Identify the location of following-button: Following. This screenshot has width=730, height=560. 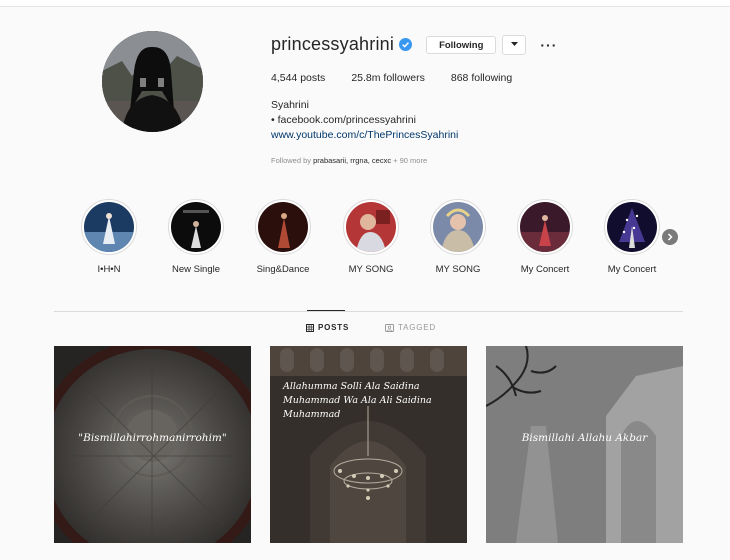
(461, 44).